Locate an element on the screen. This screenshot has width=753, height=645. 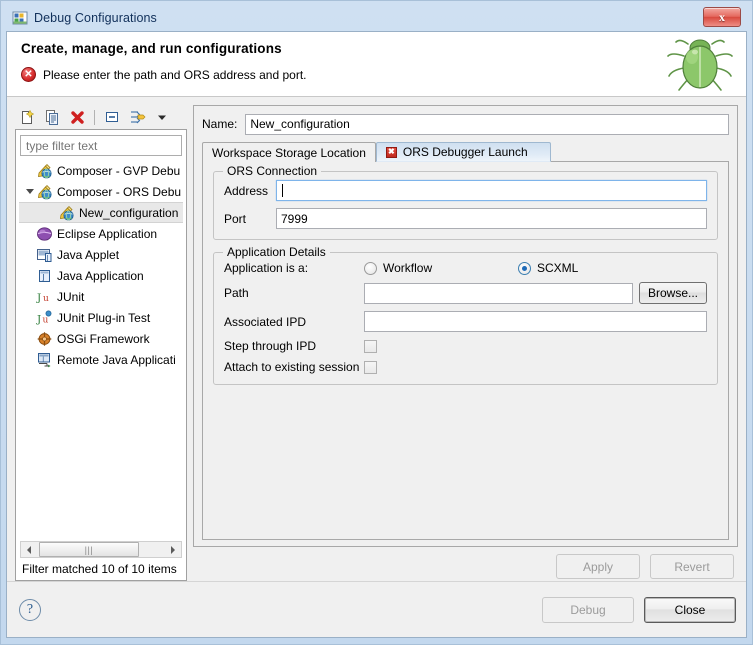
tree-item-junit: Ju JUnit is located at coordinates (101, 296).